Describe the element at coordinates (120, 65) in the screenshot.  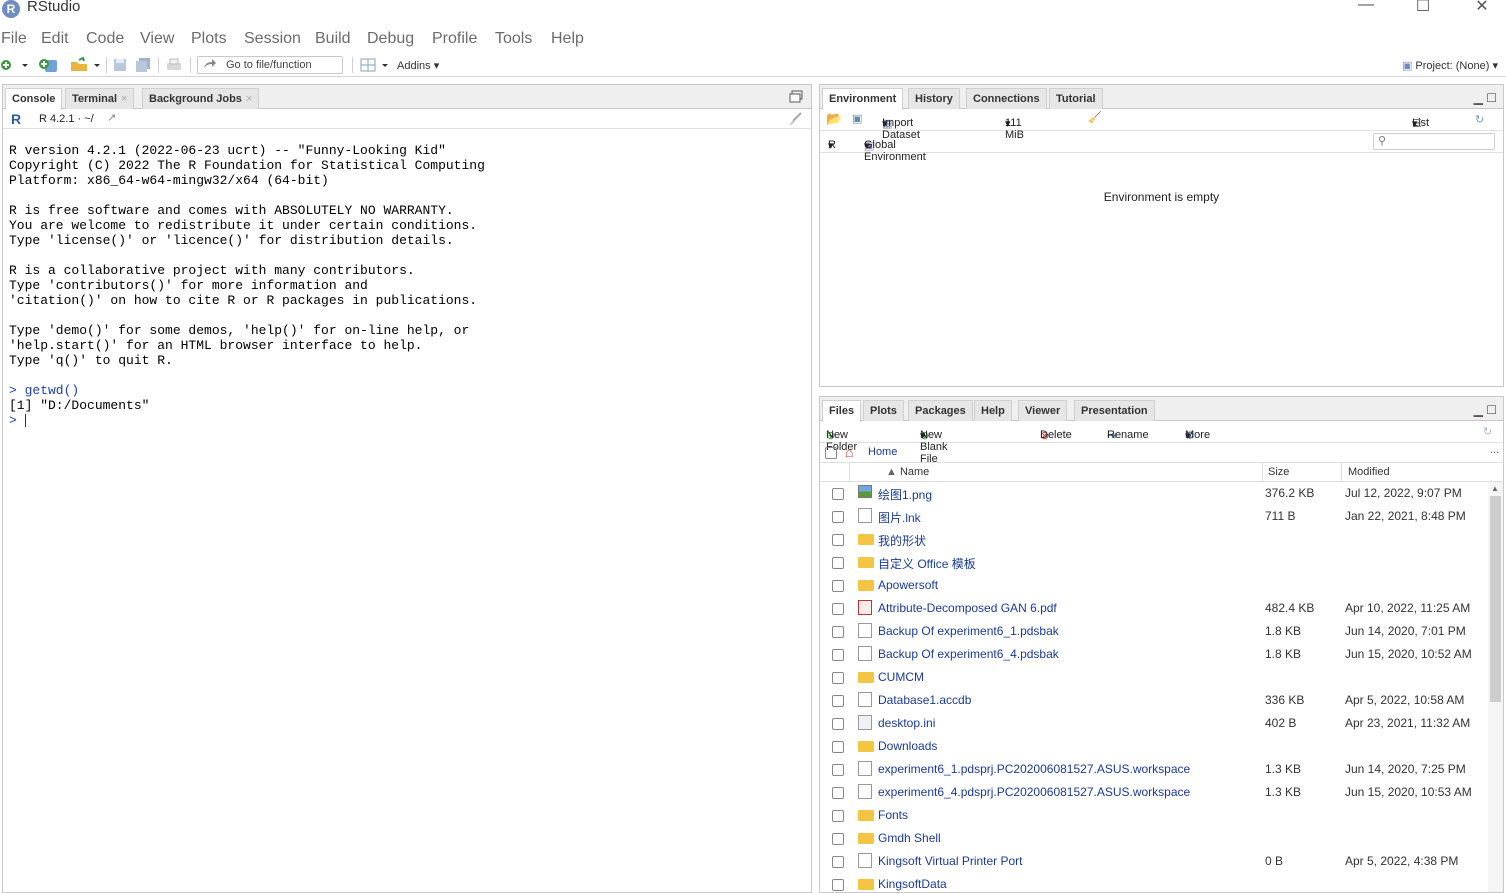
I see `save-icon` at that location.